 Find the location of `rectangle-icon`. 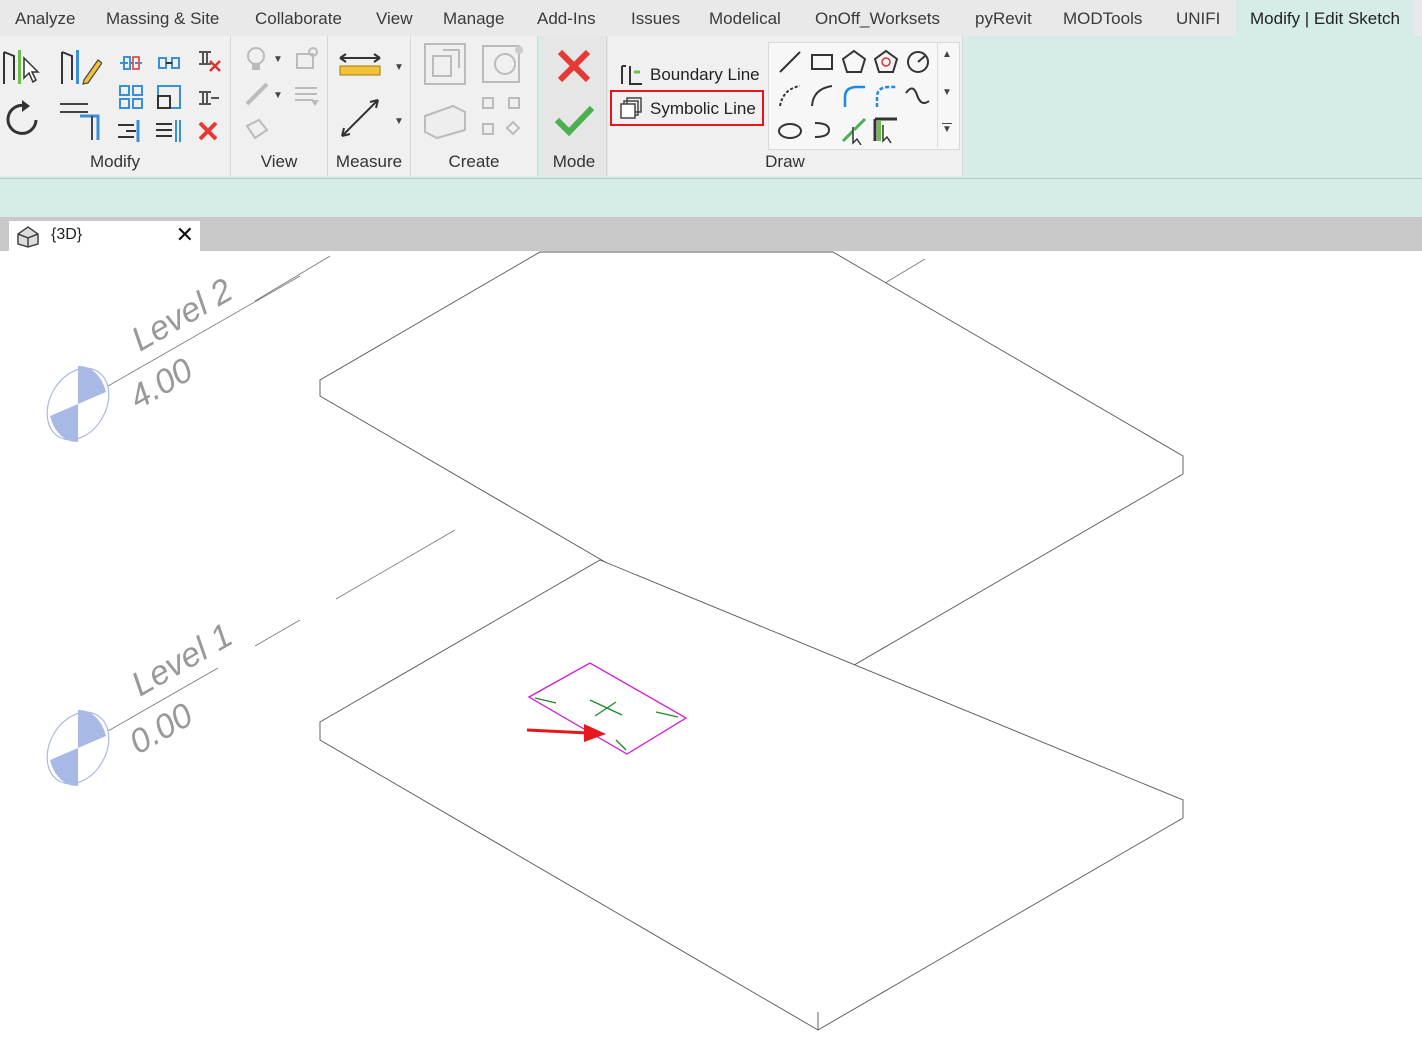

rectangle-icon is located at coordinates (822, 62).